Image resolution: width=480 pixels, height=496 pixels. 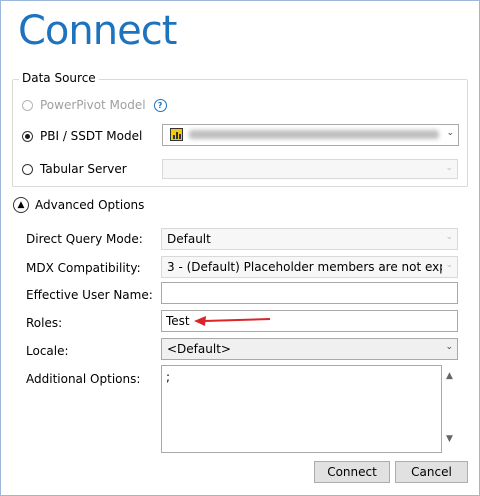 What do you see at coordinates (310, 169) in the screenshot?
I see `tabular-server-select: ⌄` at bounding box center [310, 169].